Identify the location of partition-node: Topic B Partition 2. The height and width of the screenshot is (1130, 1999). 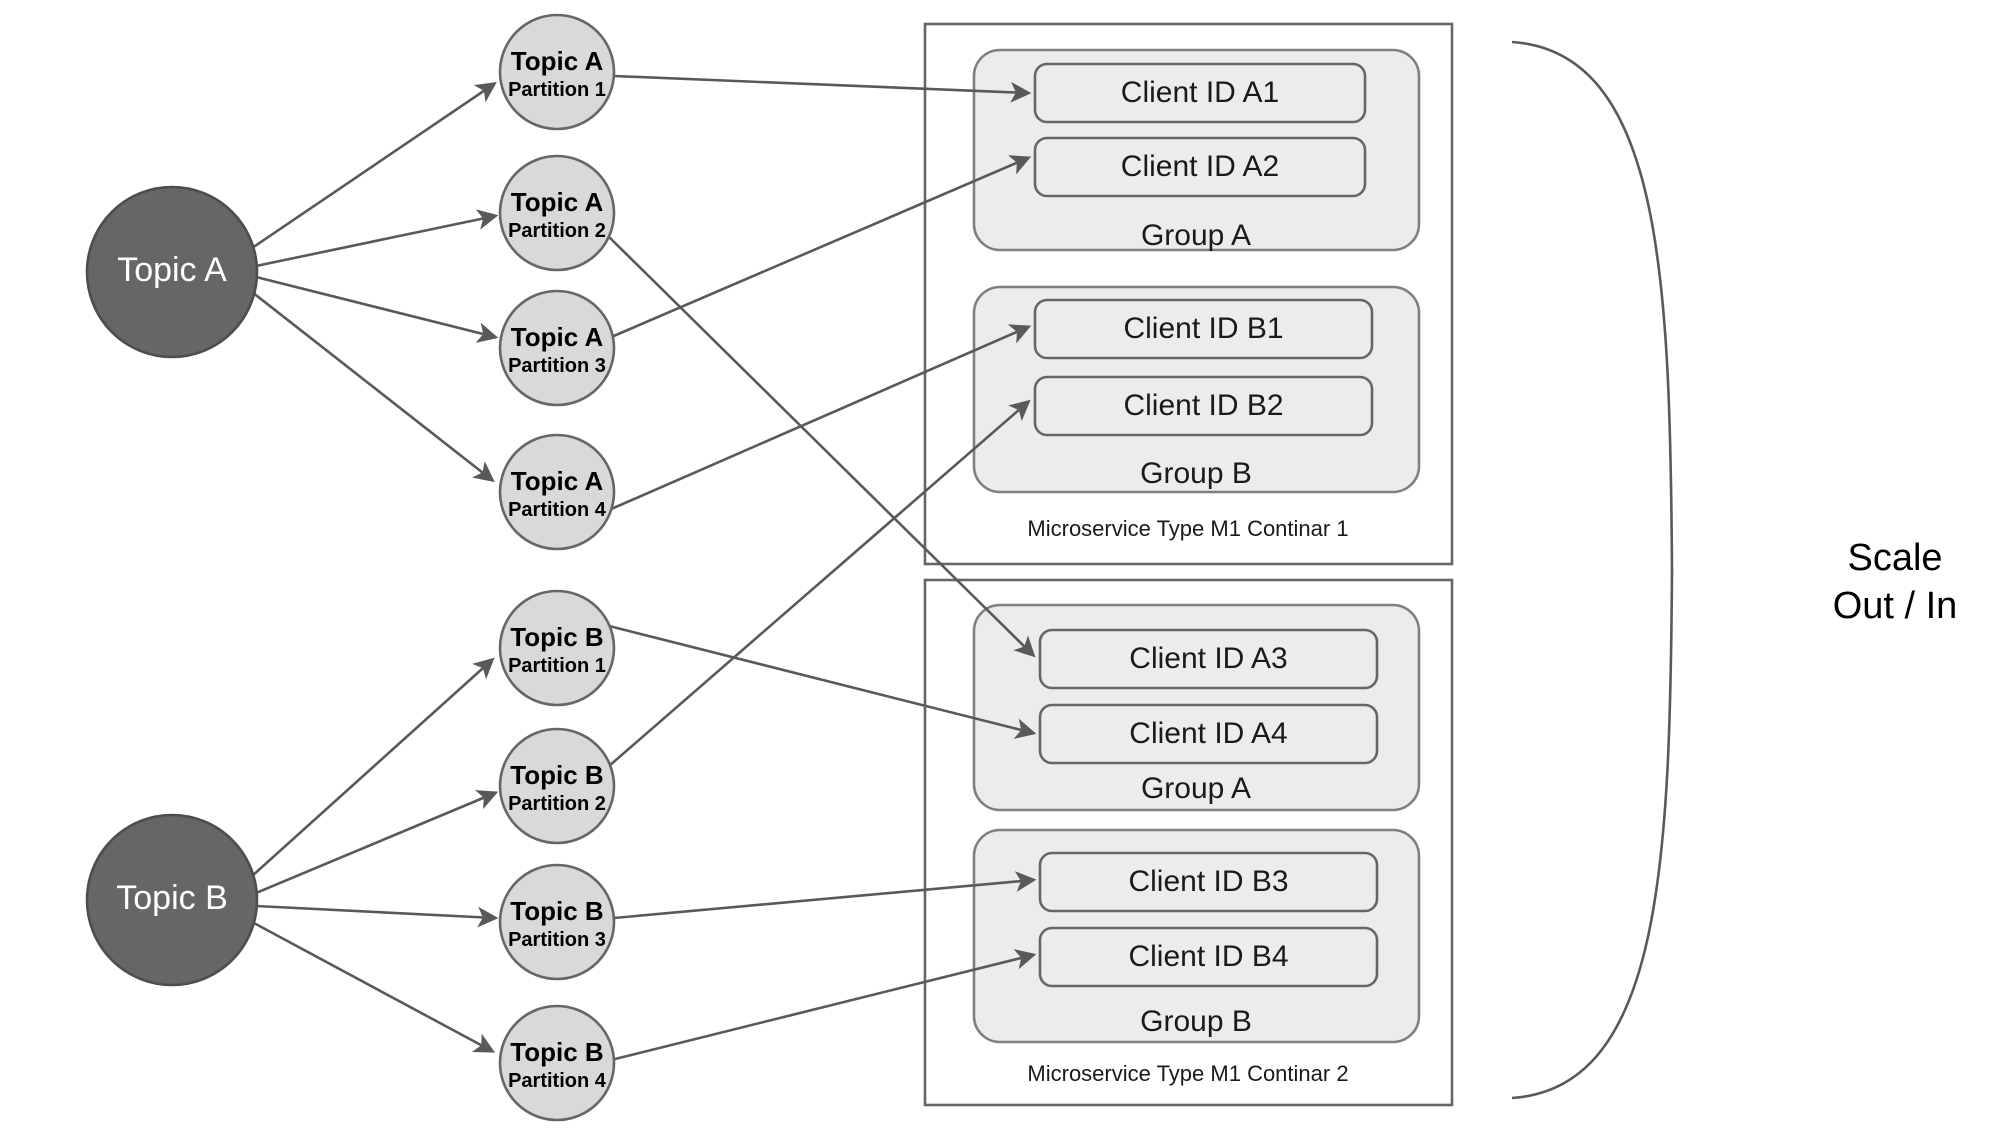
(557, 786).